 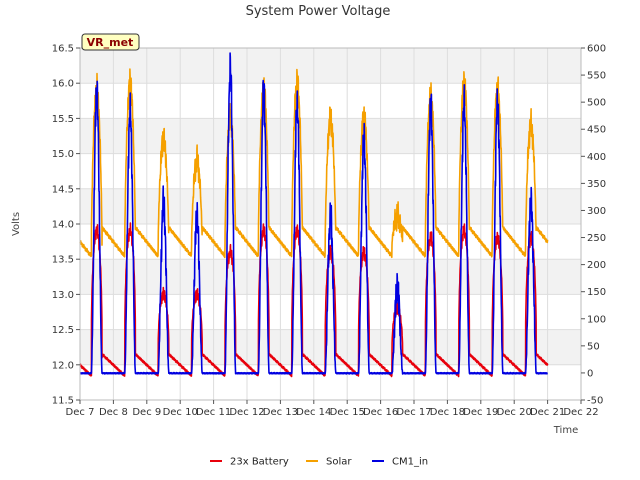 I want to click on y-axis-right: -50 0 50 100 150 200 250 300 350 400 450 500 550 600, so click(x=593, y=225).